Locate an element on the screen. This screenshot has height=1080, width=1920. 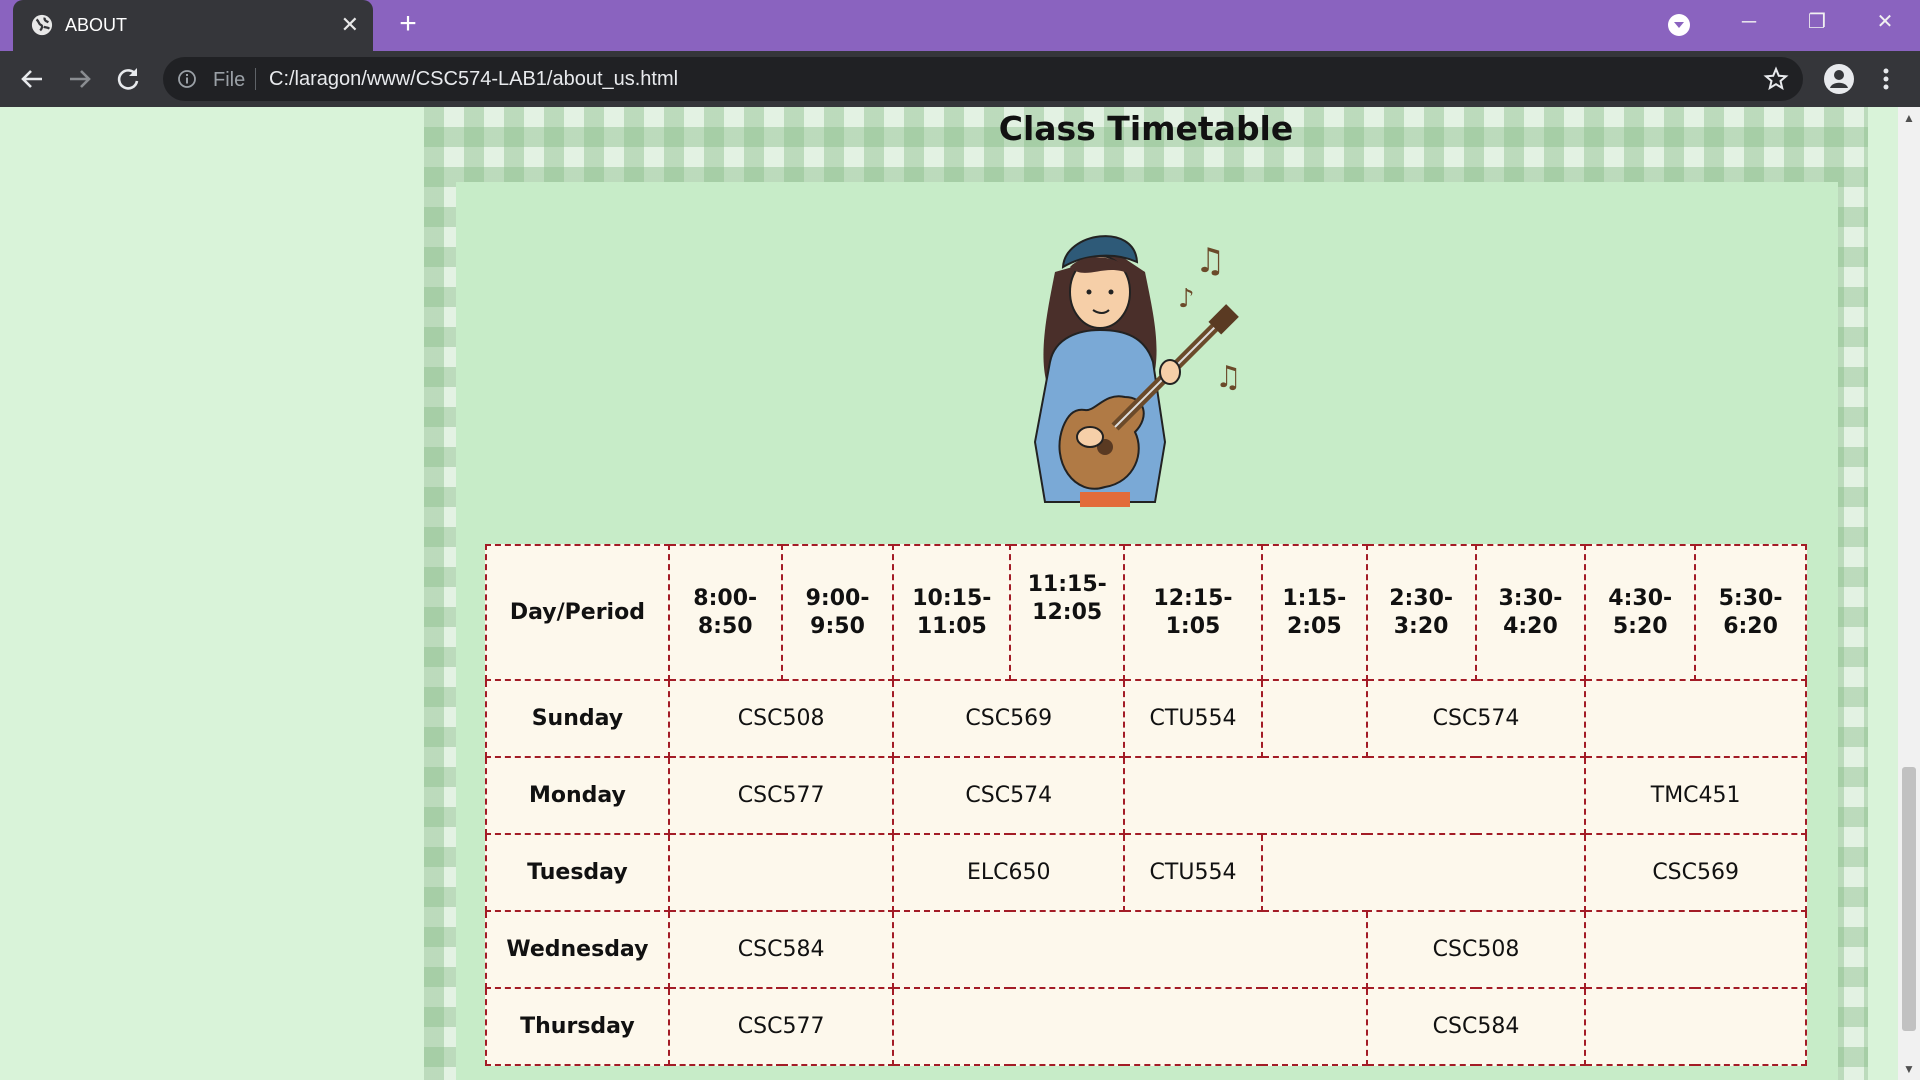
profile-avatar-icon is located at coordinates (1839, 79).